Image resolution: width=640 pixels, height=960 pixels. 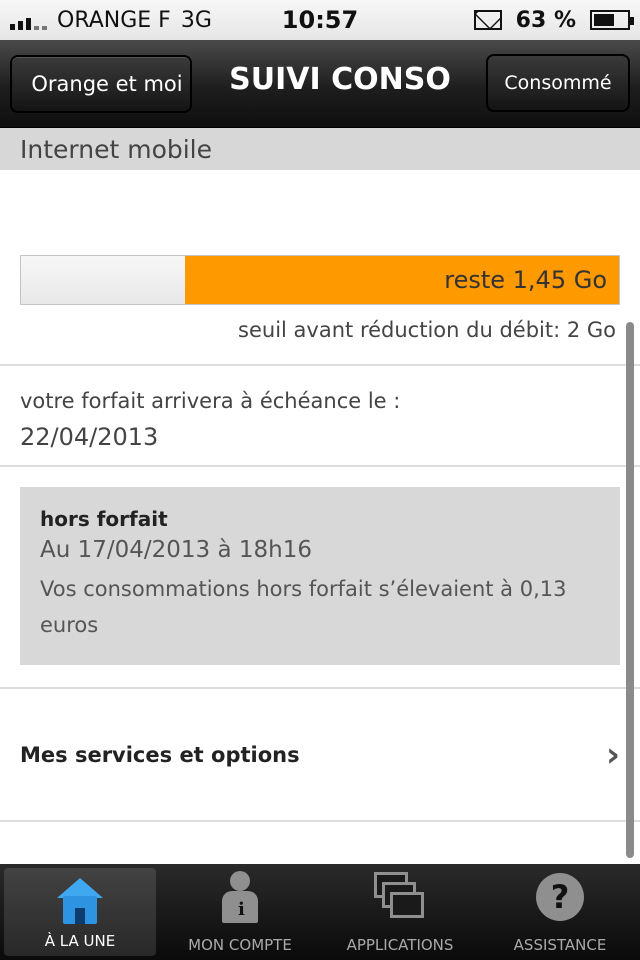 What do you see at coordinates (176, 550) in the screenshot?
I see `hors-forfait-date: Au 17/04/2013 à 18h16` at bounding box center [176, 550].